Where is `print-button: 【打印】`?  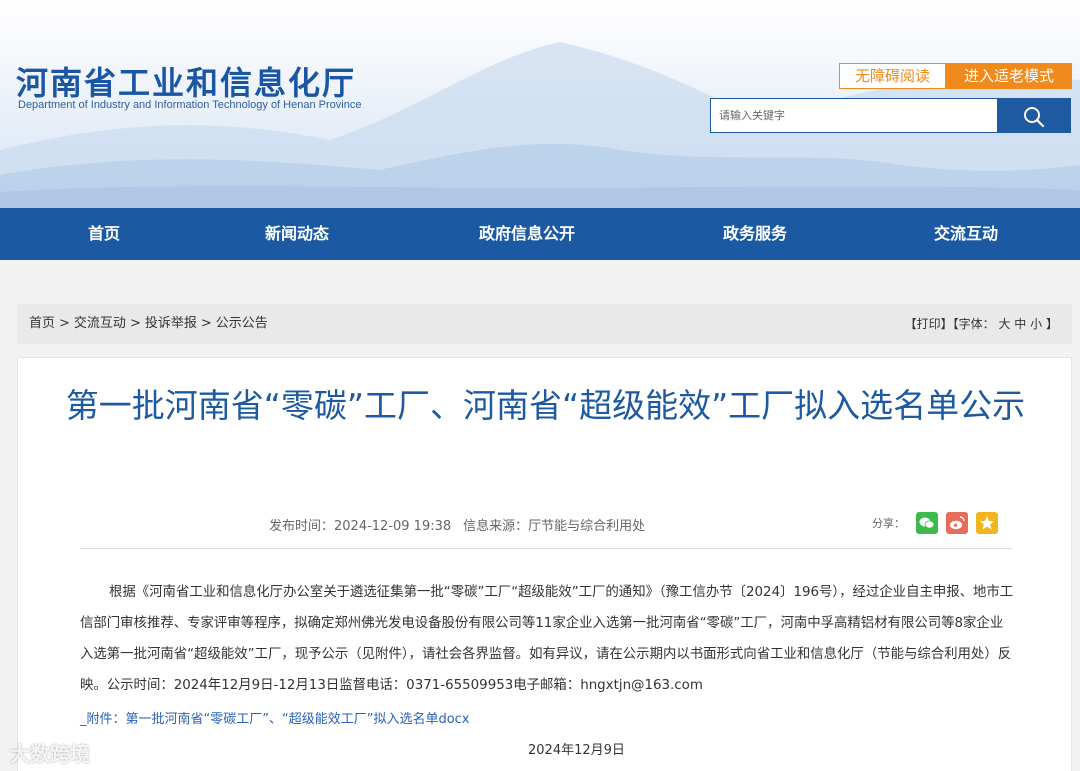 print-button: 【打印】 is located at coordinates (929, 324).